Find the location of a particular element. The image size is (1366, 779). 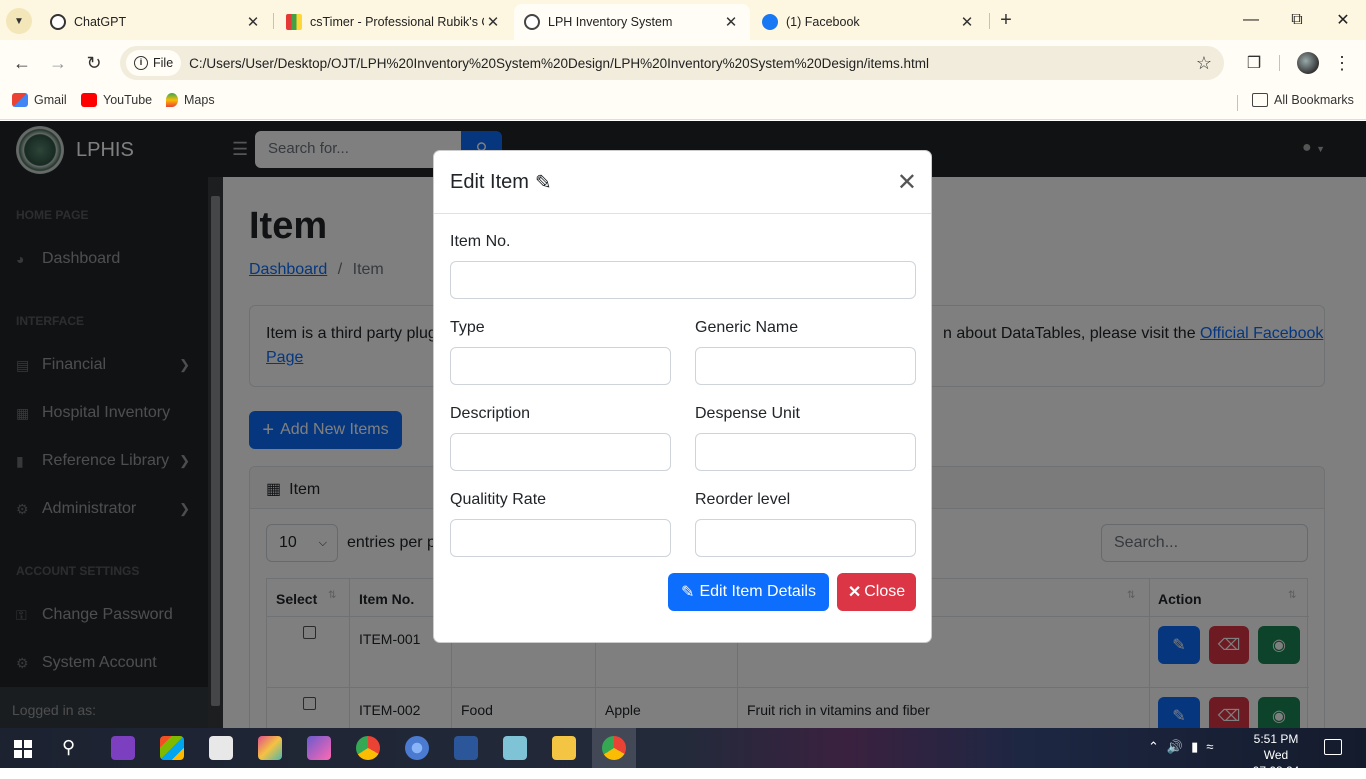

start-button is located at coordinates (23, 749).